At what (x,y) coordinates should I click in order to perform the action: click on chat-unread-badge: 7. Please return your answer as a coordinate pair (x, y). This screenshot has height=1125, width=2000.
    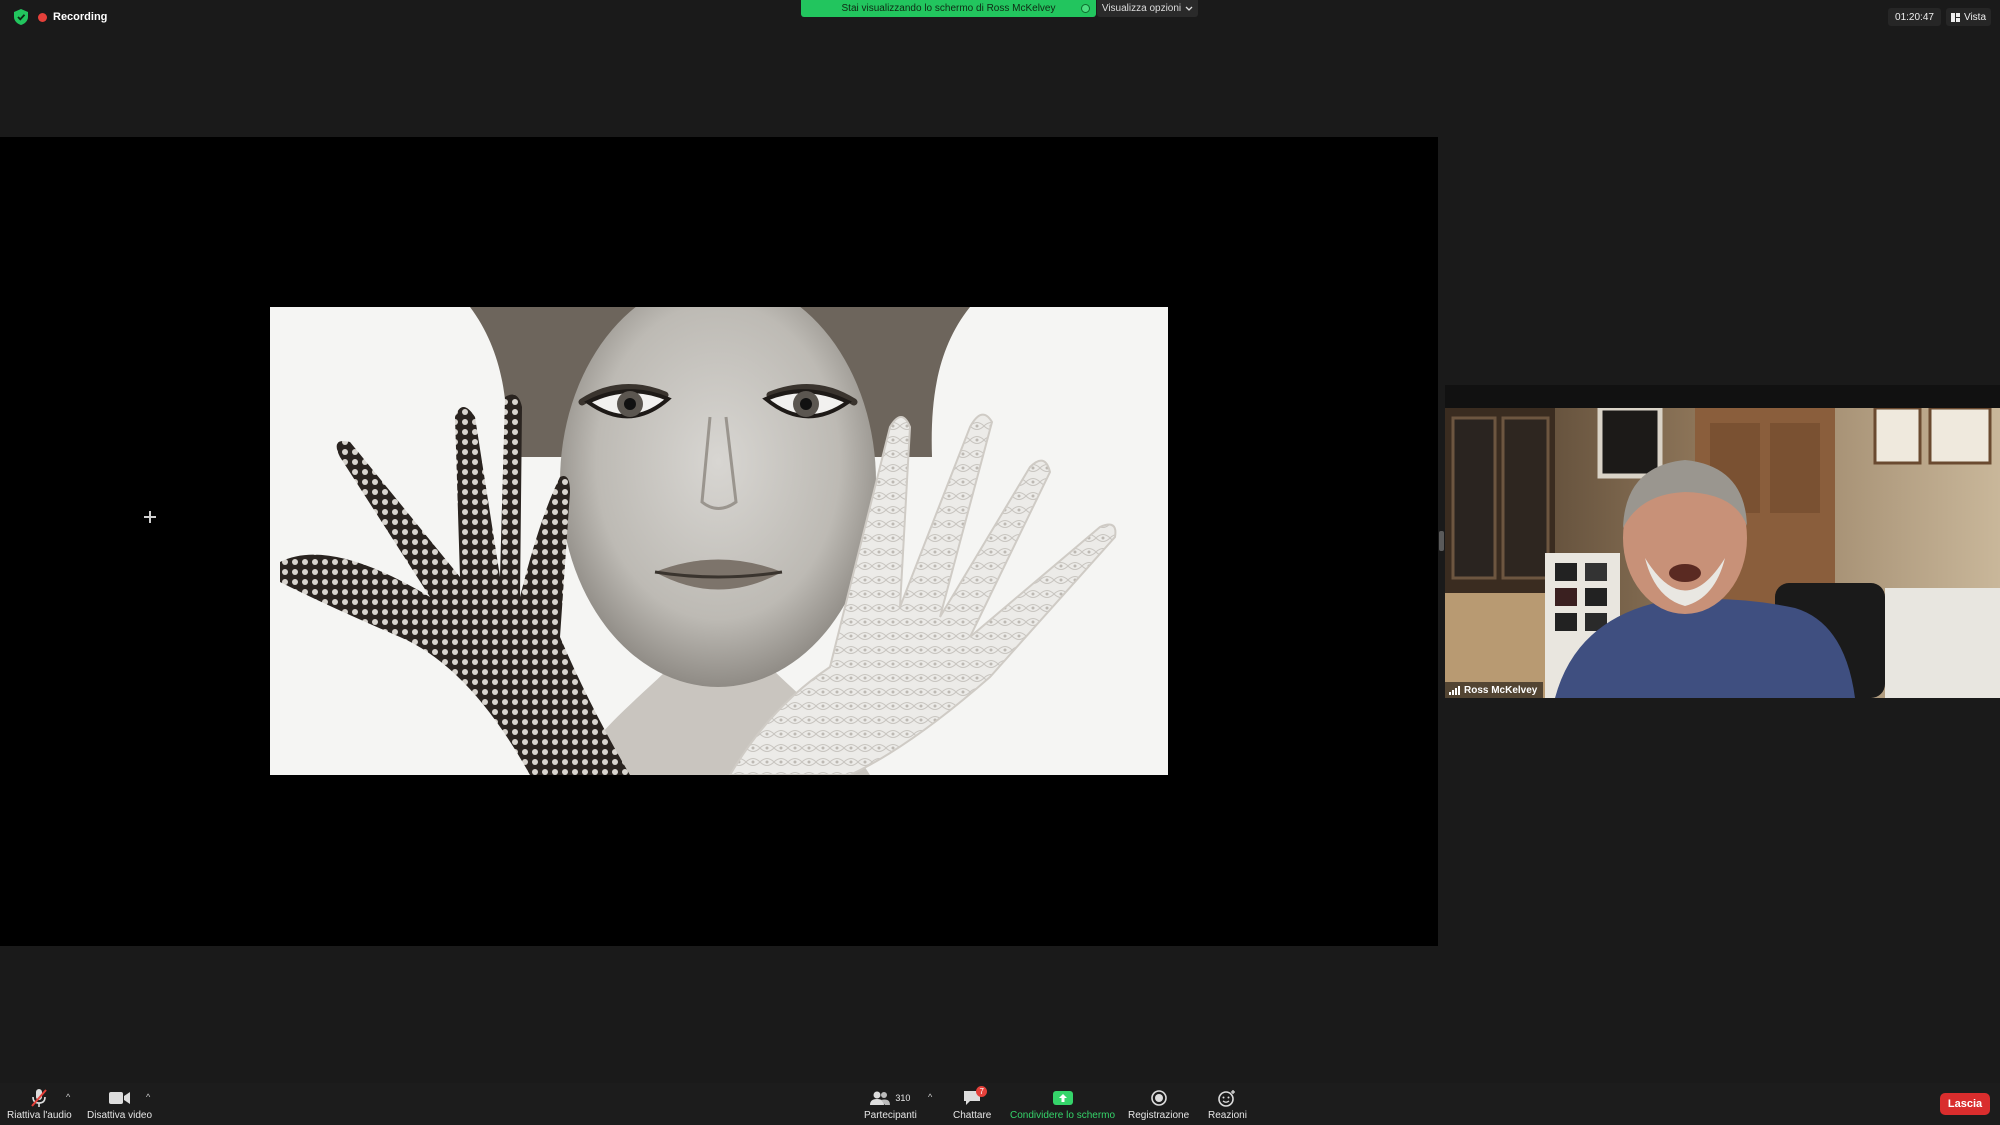
    Looking at the image, I should click on (982, 1091).